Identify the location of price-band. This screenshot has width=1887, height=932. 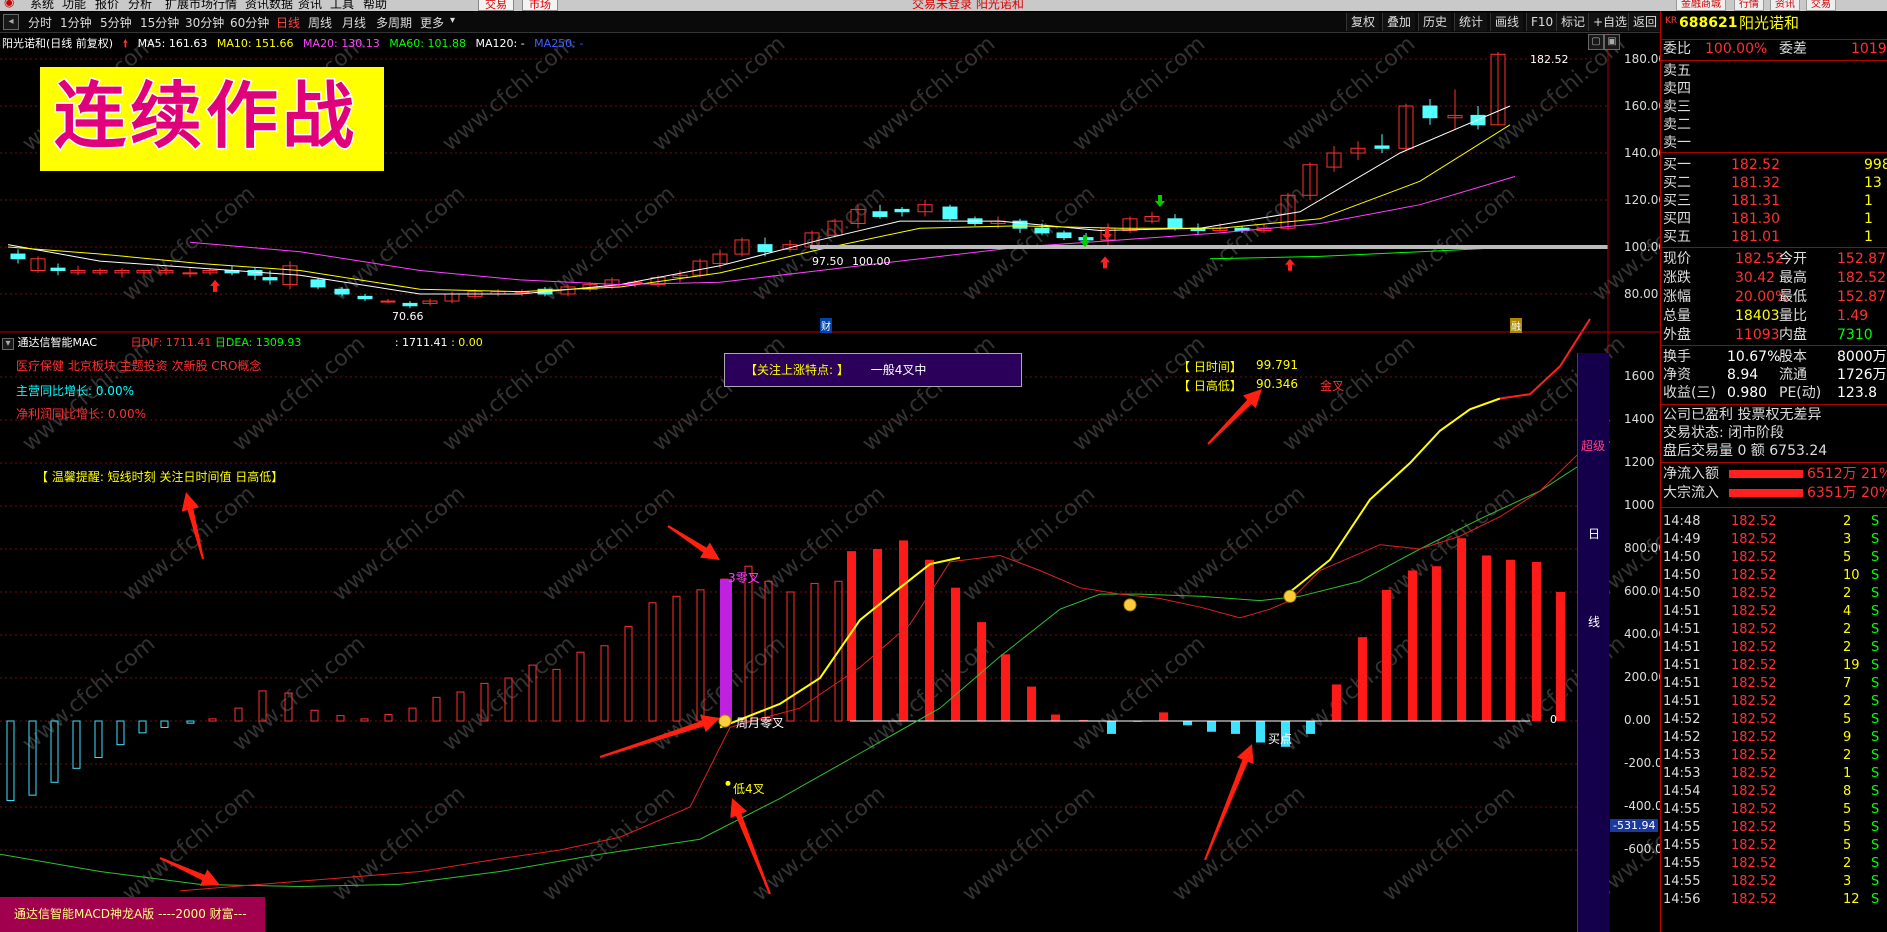
(1209, 247).